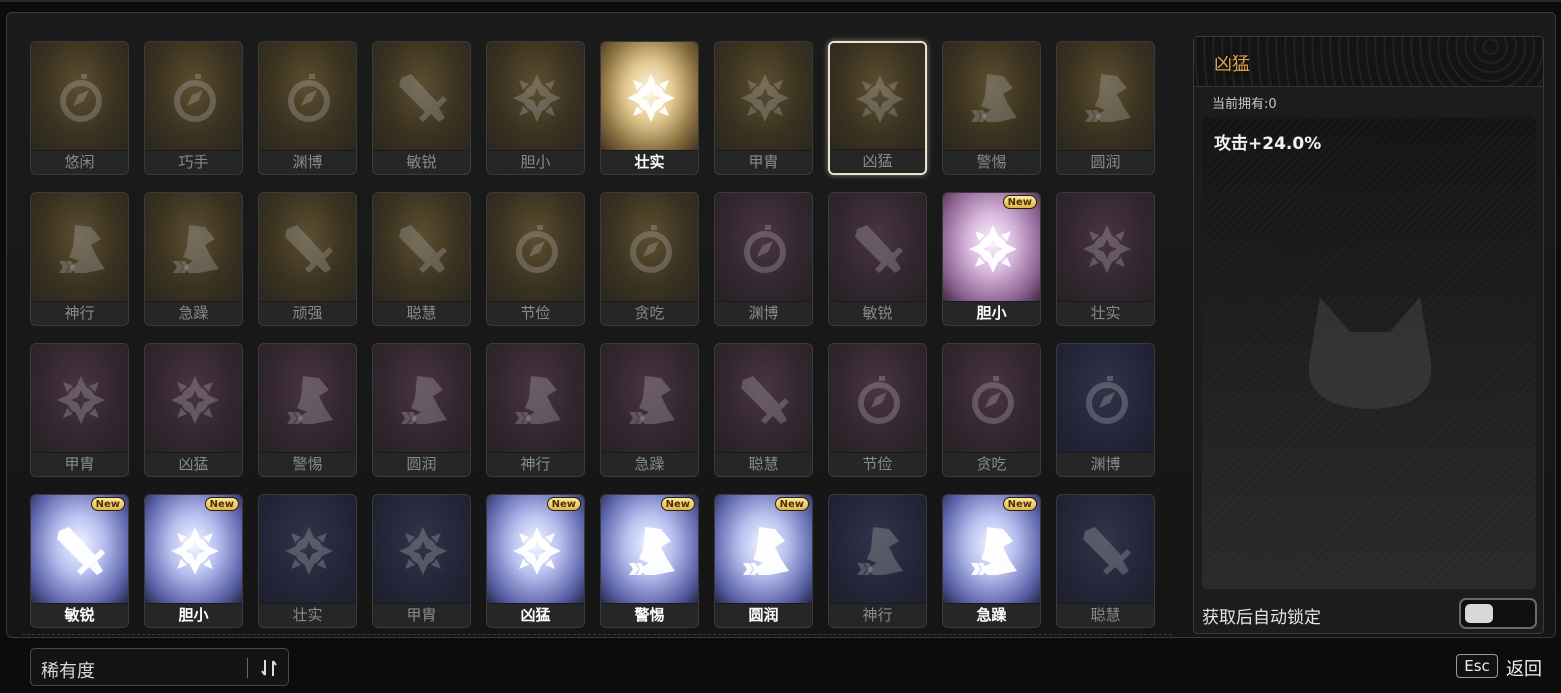  What do you see at coordinates (1105, 162) in the screenshot?
I see `card-label: 圆润` at bounding box center [1105, 162].